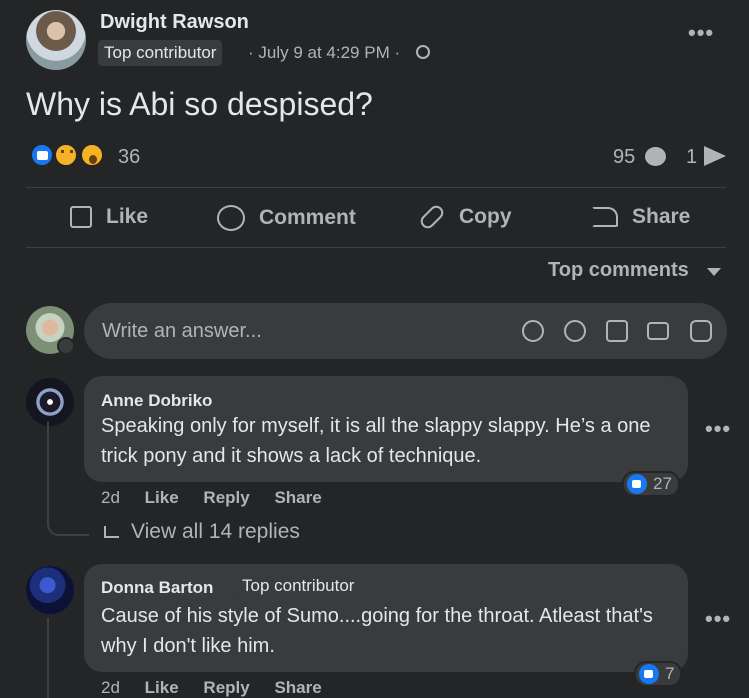 This screenshot has height=698, width=749. What do you see at coordinates (423, 52) in the screenshot?
I see `globe-icon` at bounding box center [423, 52].